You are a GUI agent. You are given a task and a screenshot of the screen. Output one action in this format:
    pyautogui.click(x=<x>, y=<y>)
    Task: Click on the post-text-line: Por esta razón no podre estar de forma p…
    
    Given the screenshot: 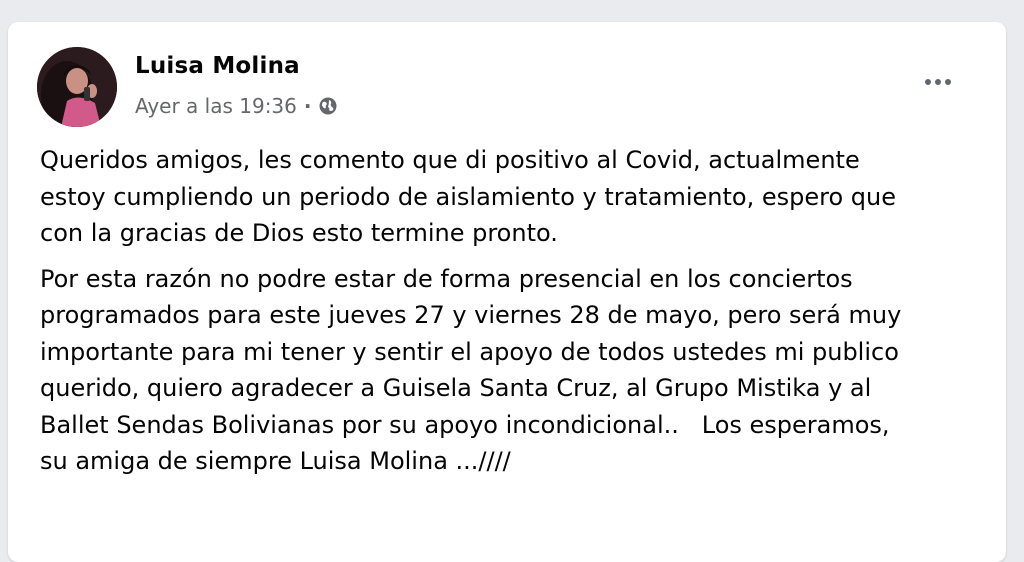 What is the action you would take?
    pyautogui.click(x=446, y=278)
    